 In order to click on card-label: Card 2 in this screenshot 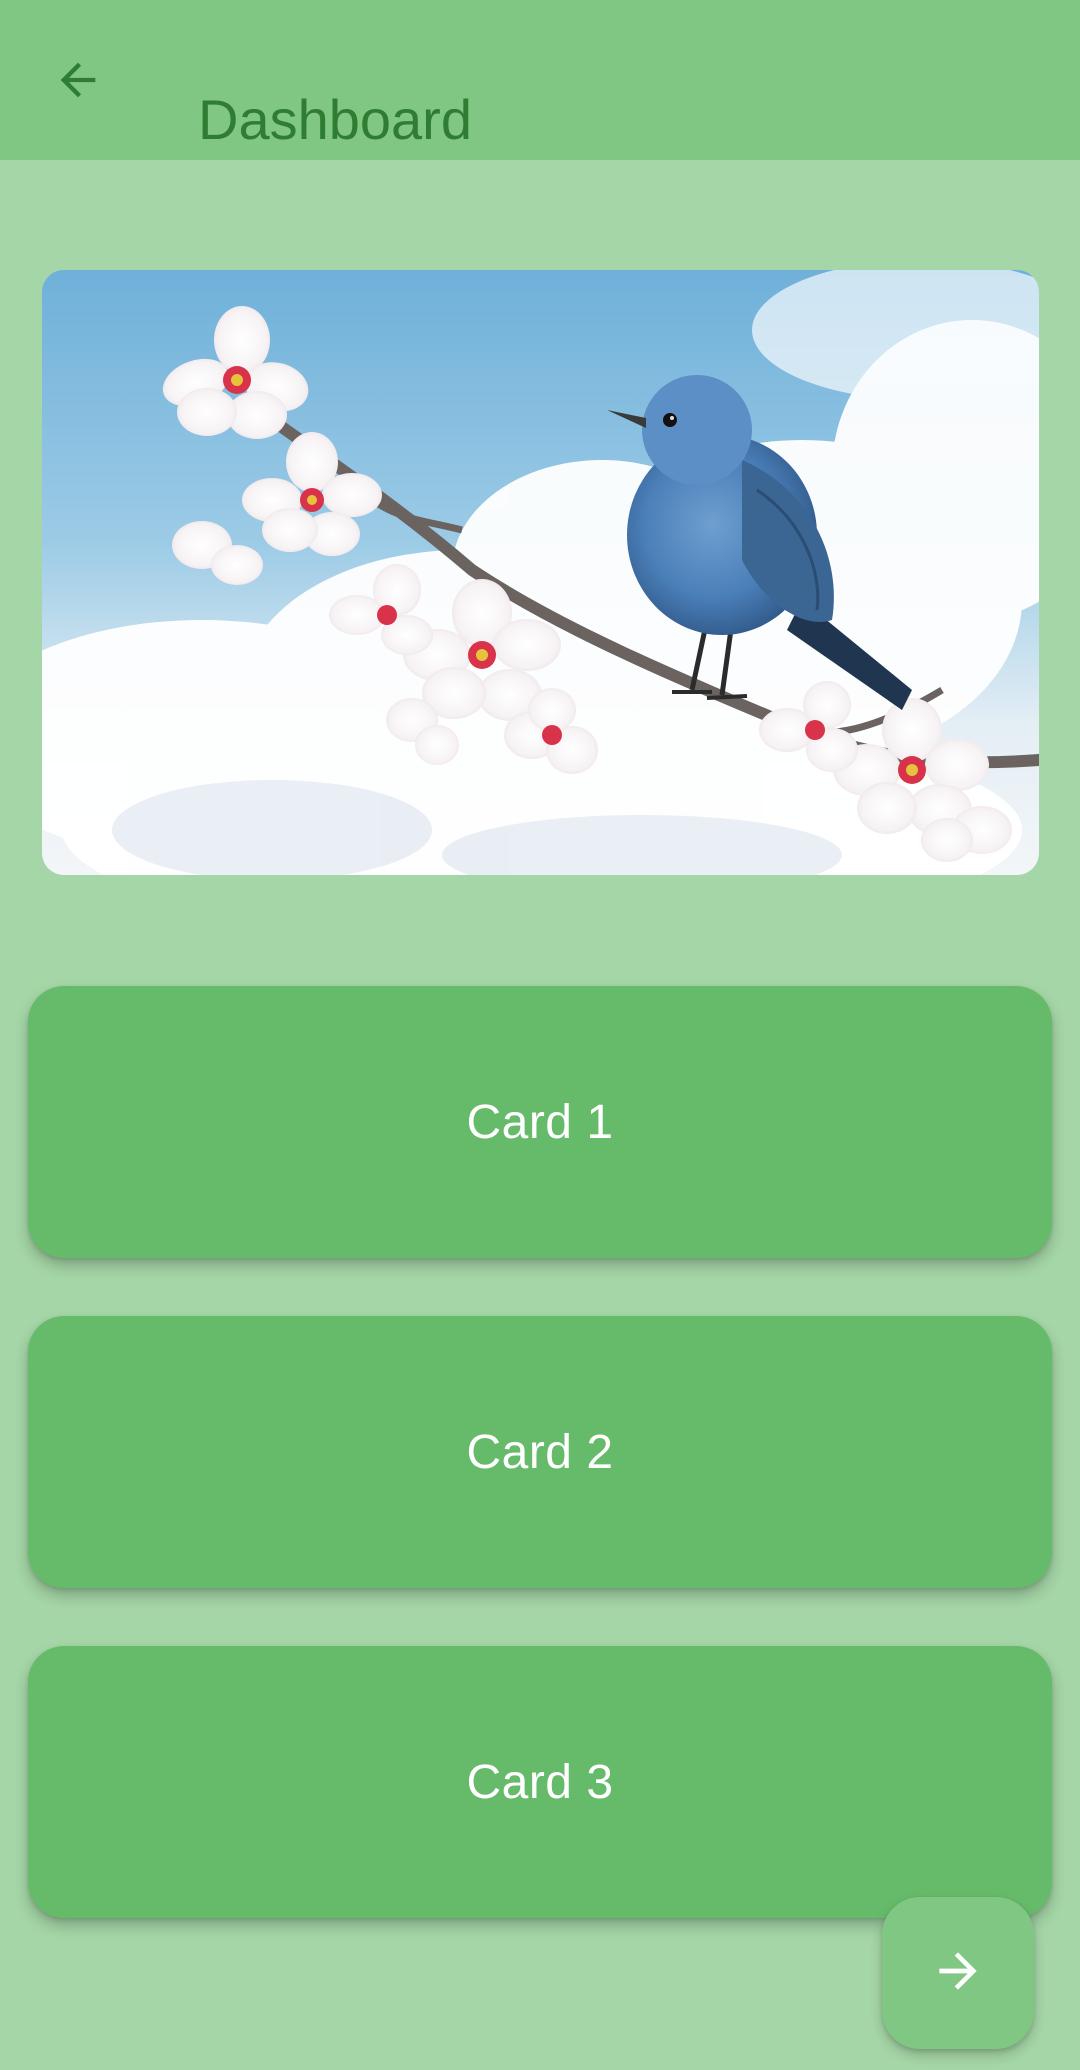, I will do `click(540, 1452)`.